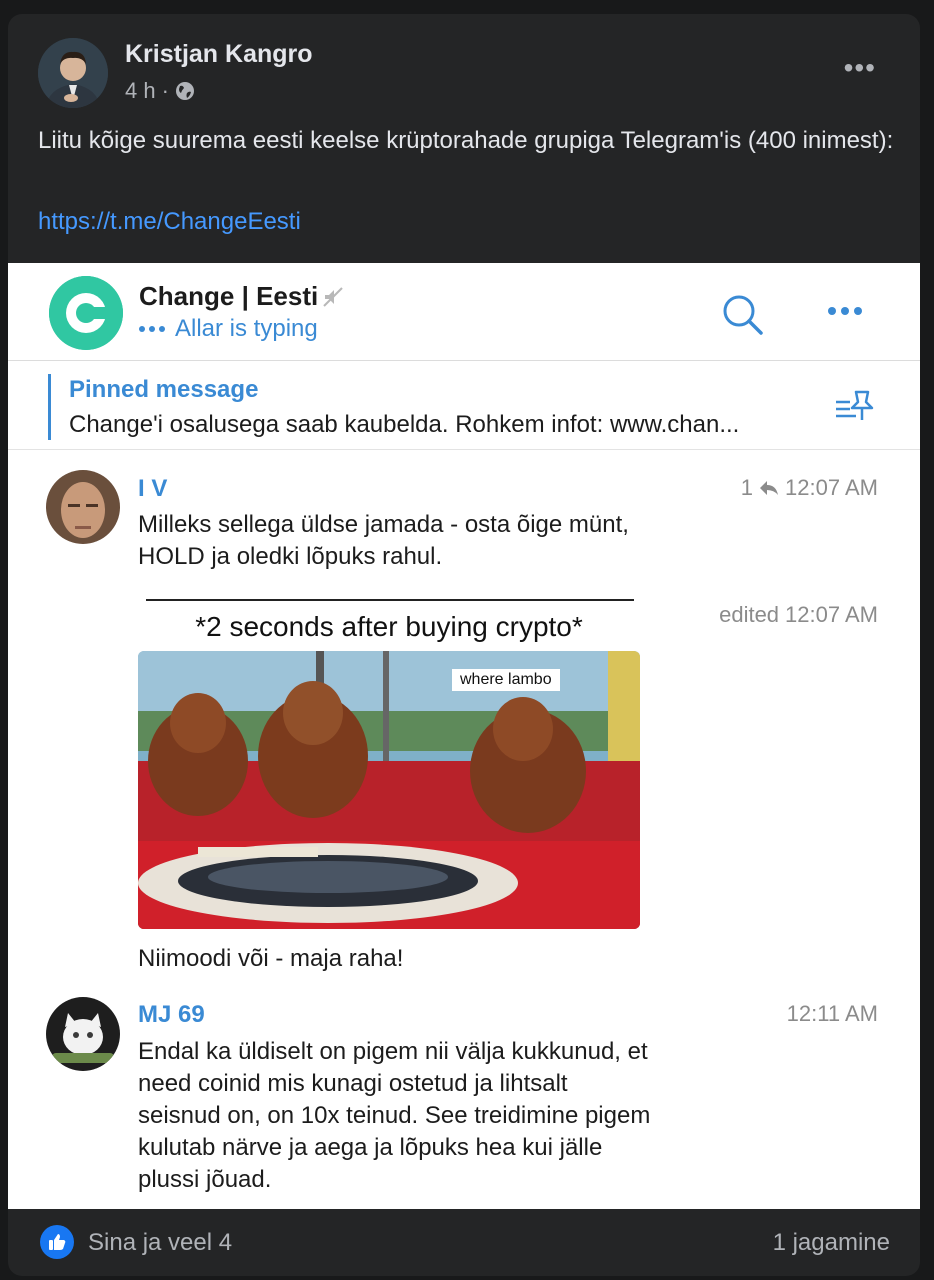 This screenshot has width=934, height=1280. I want to click on pinned-indicator, so click(49, 407).